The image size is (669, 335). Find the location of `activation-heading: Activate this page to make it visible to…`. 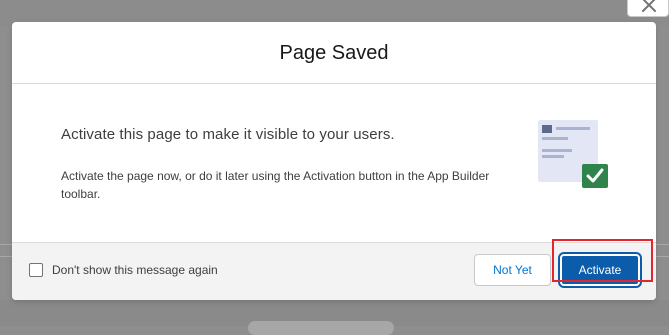

activation-heading: Activate this page to make it visible to… is located at coordinates (228, 134).